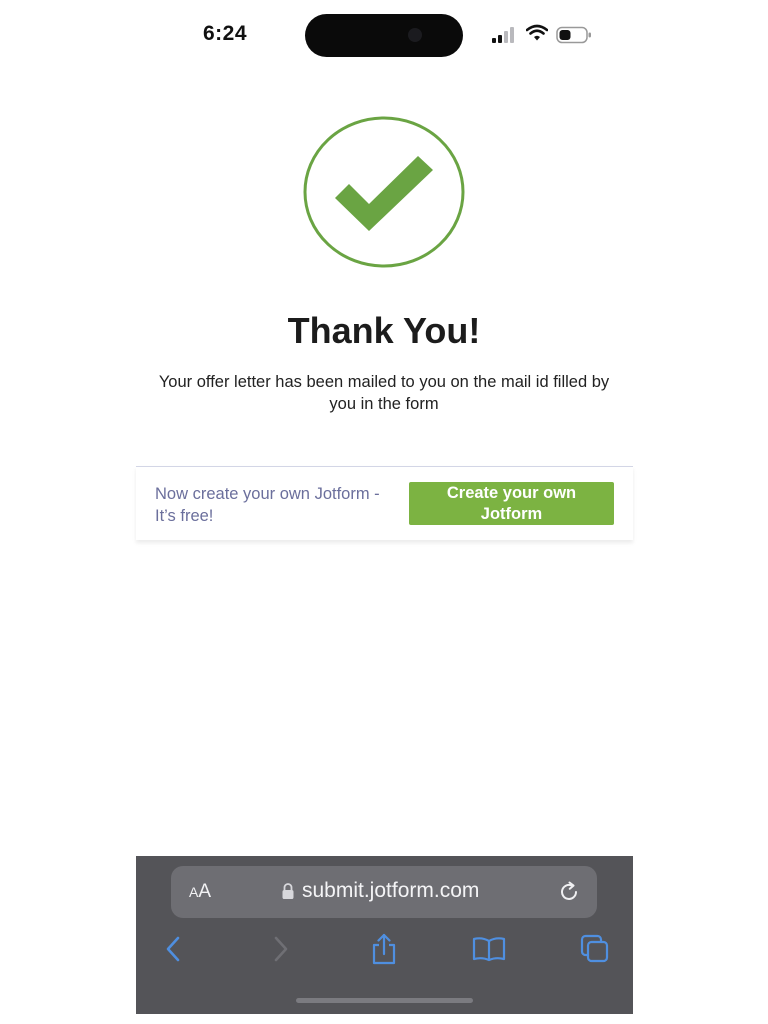 Image resolution: width=768 pixels, height=1024 pixels. I want to click on create-jotform-button: Create your own Jotform, so click(511, 503).